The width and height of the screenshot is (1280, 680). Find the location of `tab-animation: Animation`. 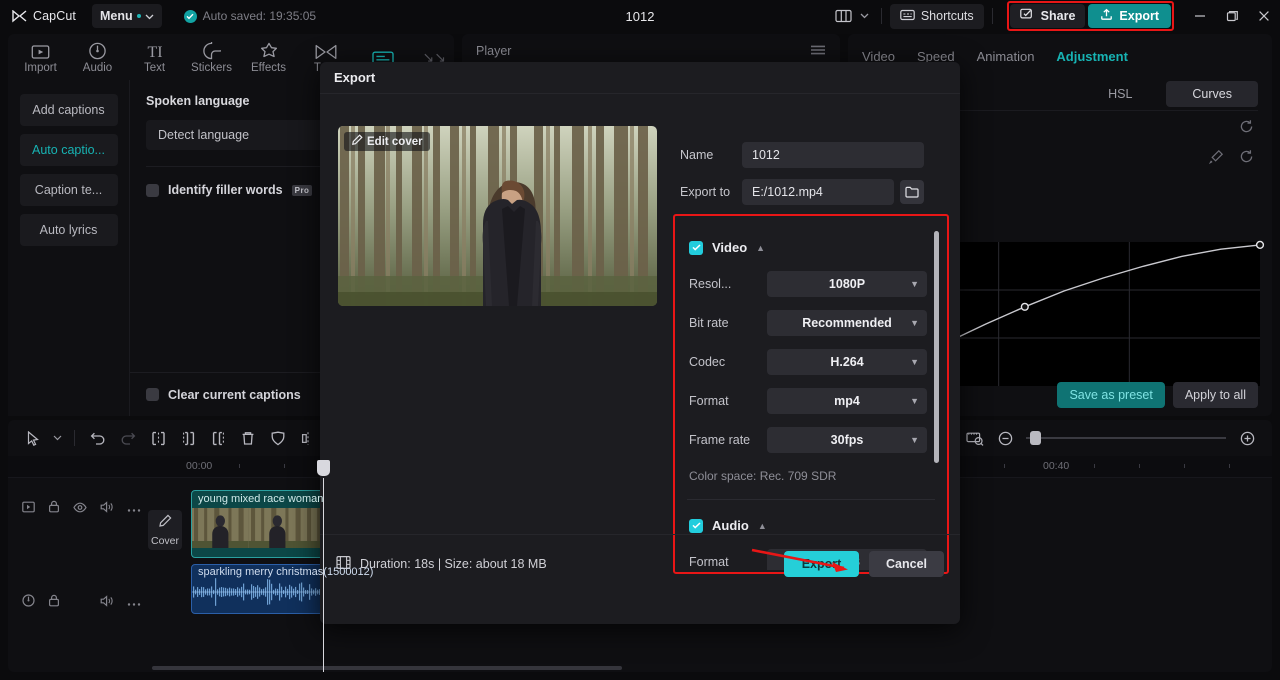

tab-animation: Animation is located at coordinates (1006, 56).